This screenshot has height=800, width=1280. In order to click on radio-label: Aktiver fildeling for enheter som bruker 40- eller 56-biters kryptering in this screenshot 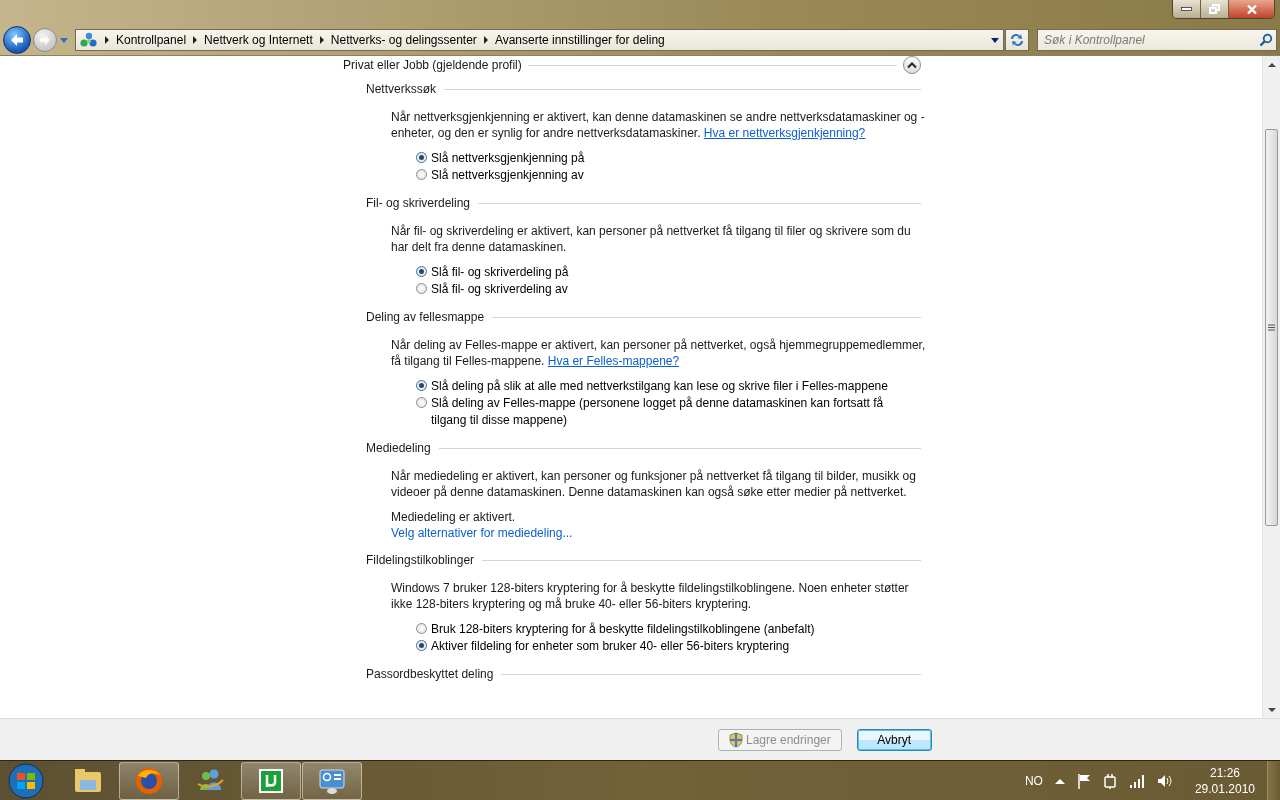, I will do `click(610, 646)`.